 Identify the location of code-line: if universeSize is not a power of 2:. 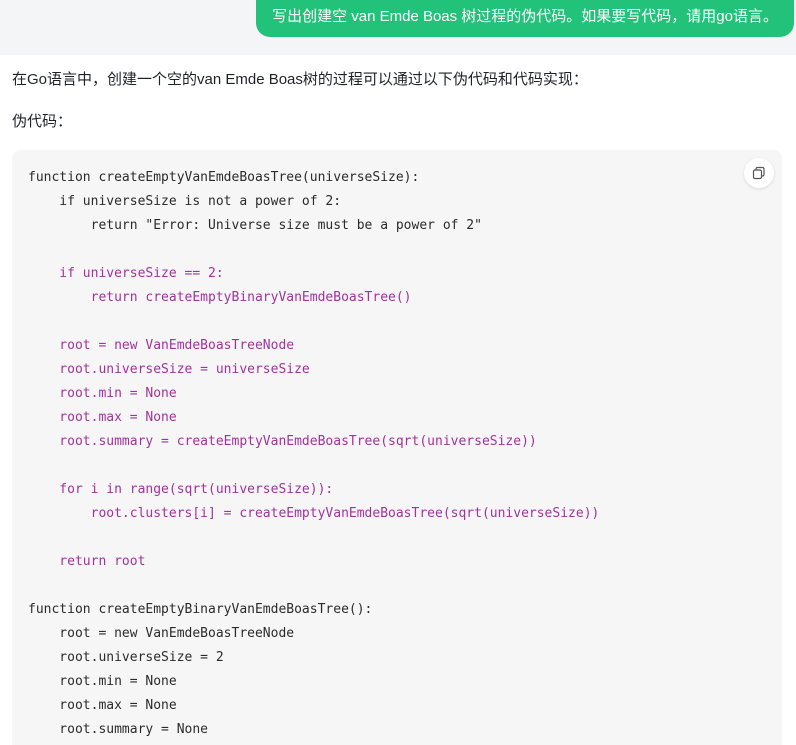
(185, 201).